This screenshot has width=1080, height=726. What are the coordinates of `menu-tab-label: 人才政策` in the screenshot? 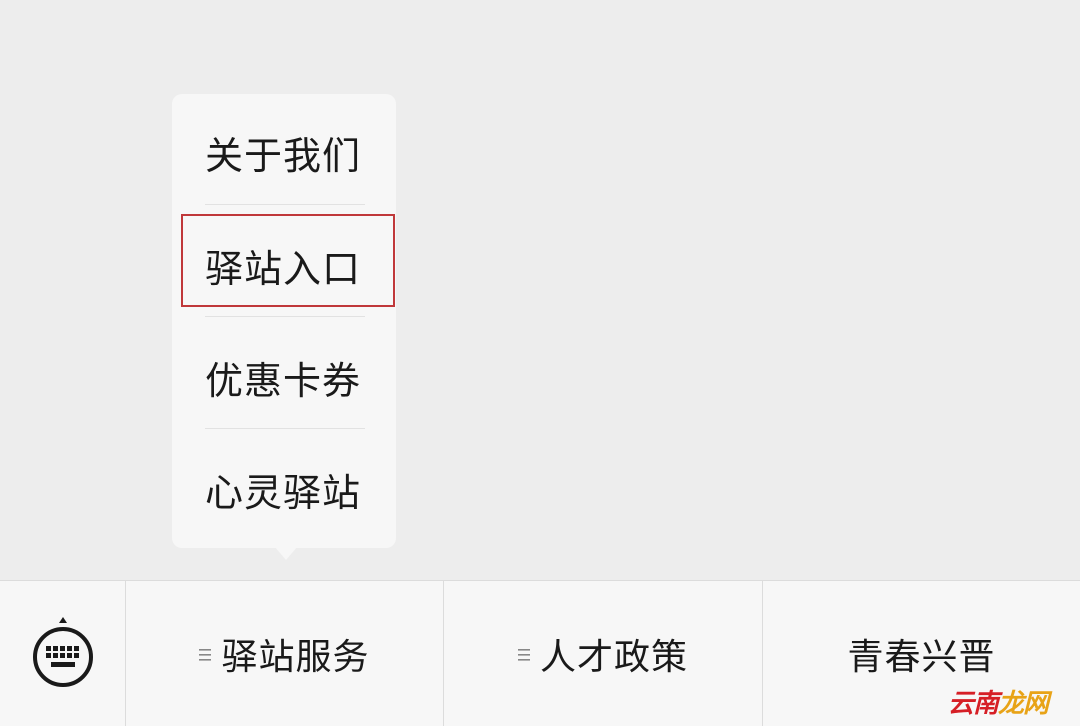 It's located at (613, 657).